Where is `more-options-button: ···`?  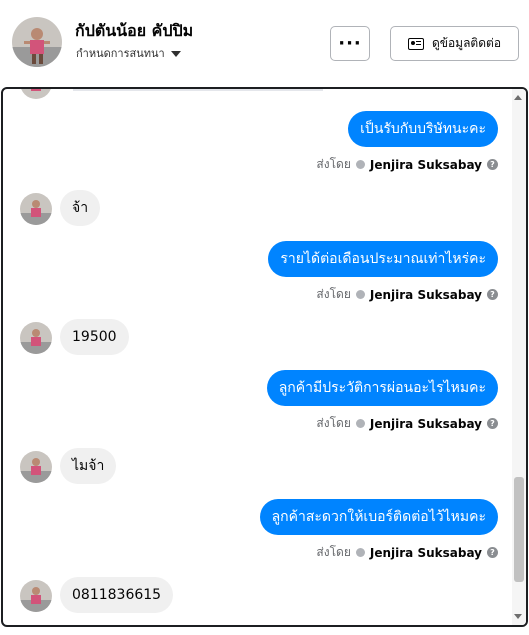 more-options-button: ··· is located at coordinates (350, 43).